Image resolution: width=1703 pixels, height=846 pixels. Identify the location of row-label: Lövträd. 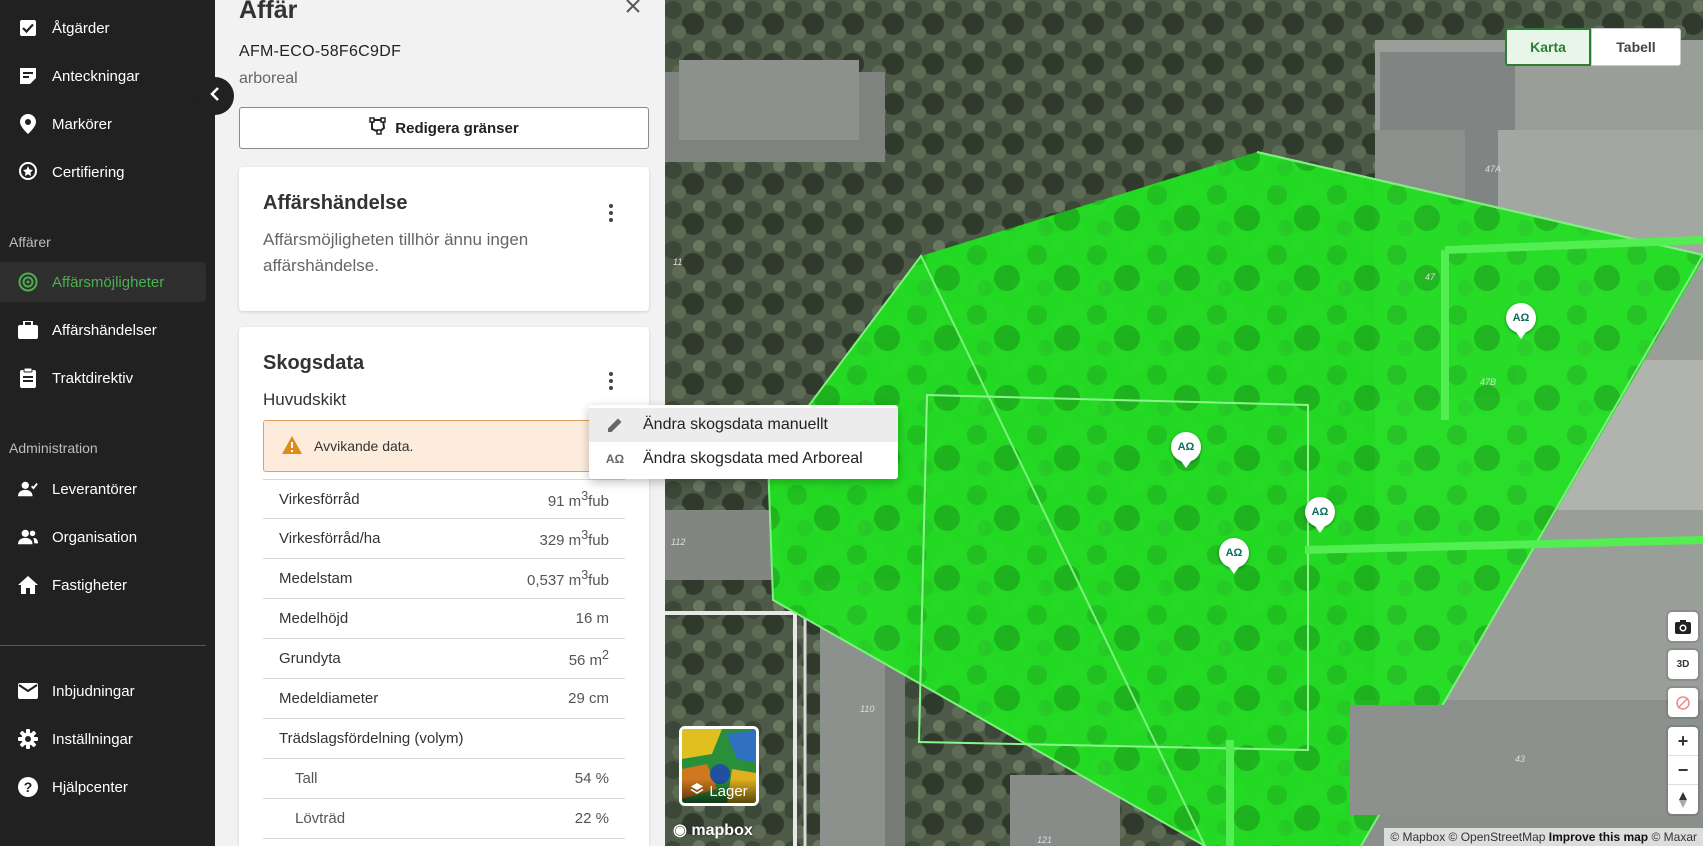
(320, 818).